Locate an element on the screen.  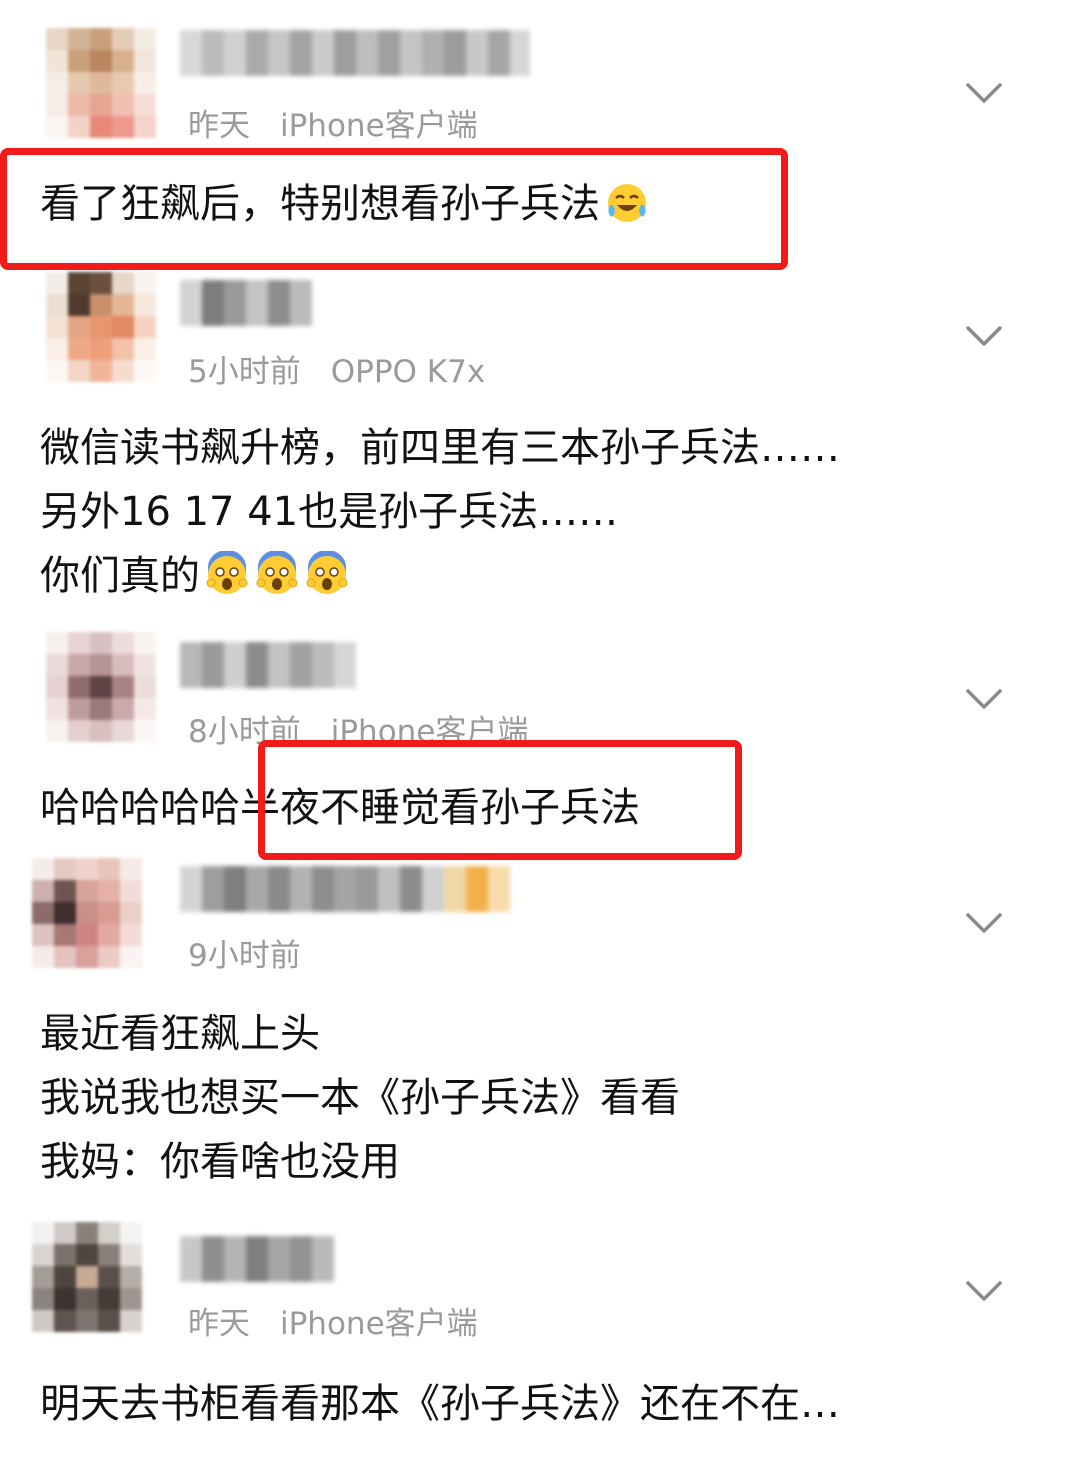
comment-line: 我说我也想买一本《孙子兵法》看看 is located at coordinates (360, 1098).